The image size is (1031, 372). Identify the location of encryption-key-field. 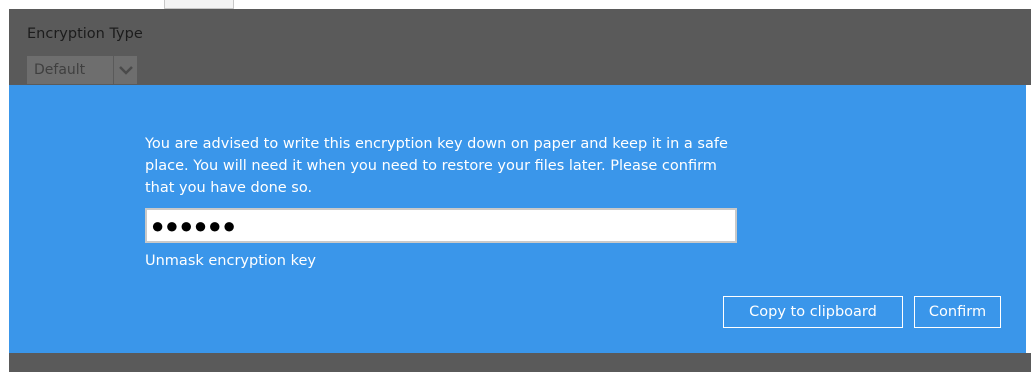
(441, 225).